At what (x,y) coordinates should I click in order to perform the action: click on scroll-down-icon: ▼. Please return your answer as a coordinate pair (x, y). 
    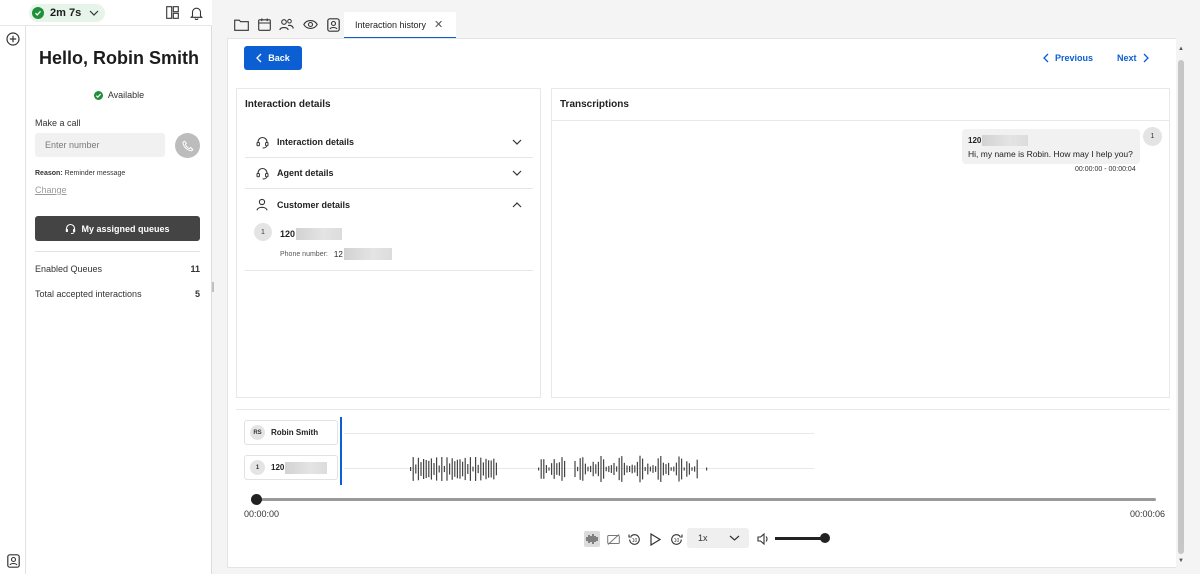
    Looking at the image, I should click on (1181, 561).